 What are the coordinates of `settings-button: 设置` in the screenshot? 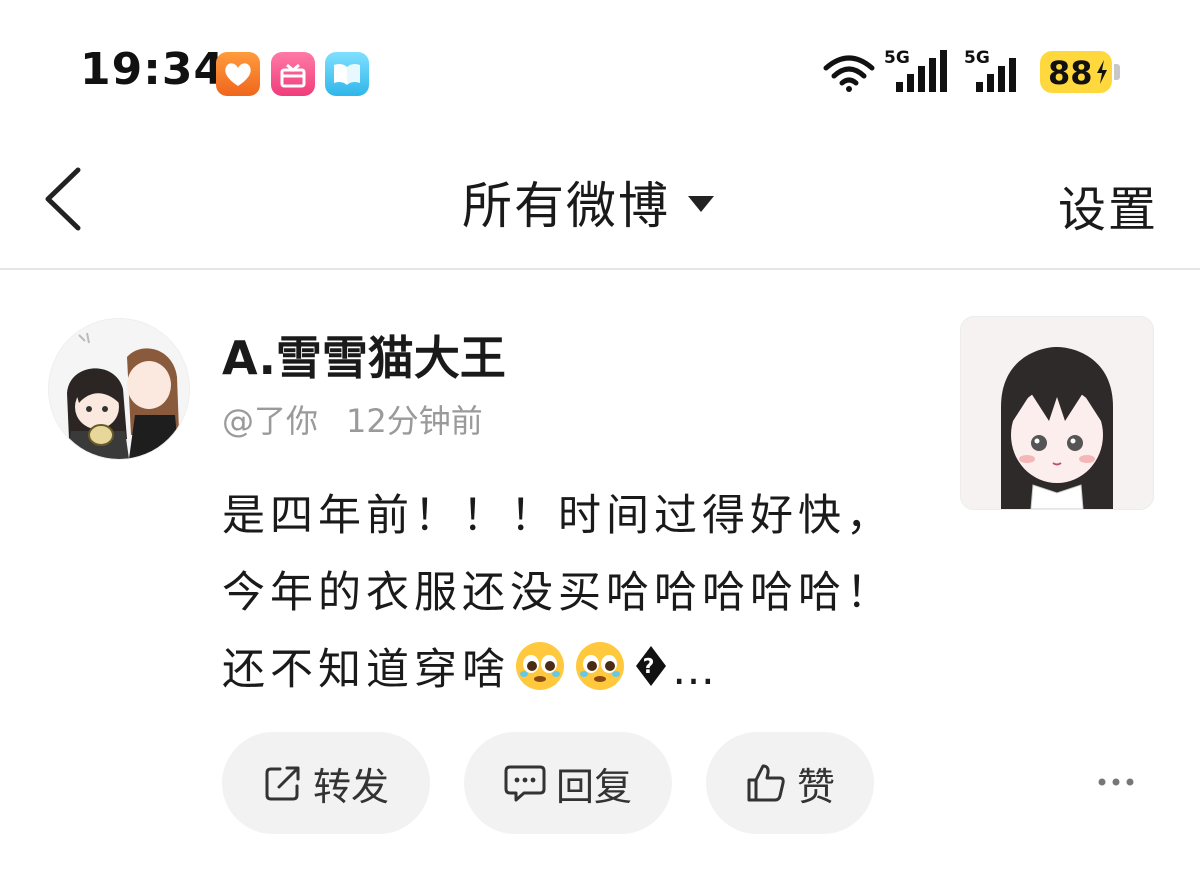 It's located at (1108, 205).